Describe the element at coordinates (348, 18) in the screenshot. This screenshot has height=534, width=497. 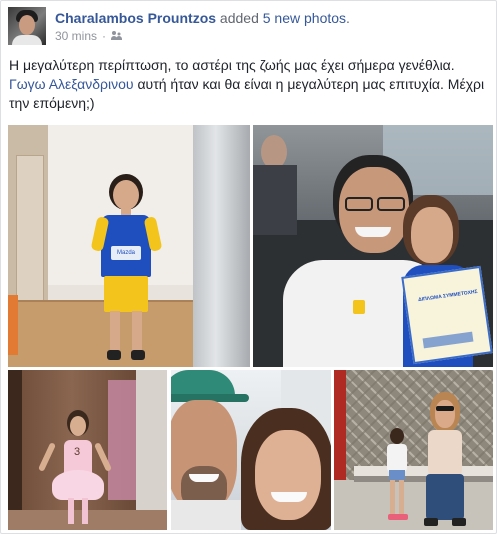
I see `post-action-suffix: .` at that location.